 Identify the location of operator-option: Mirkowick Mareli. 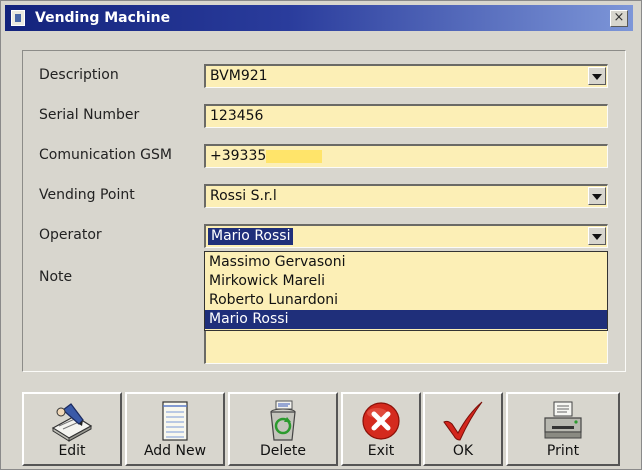
(406, 281).